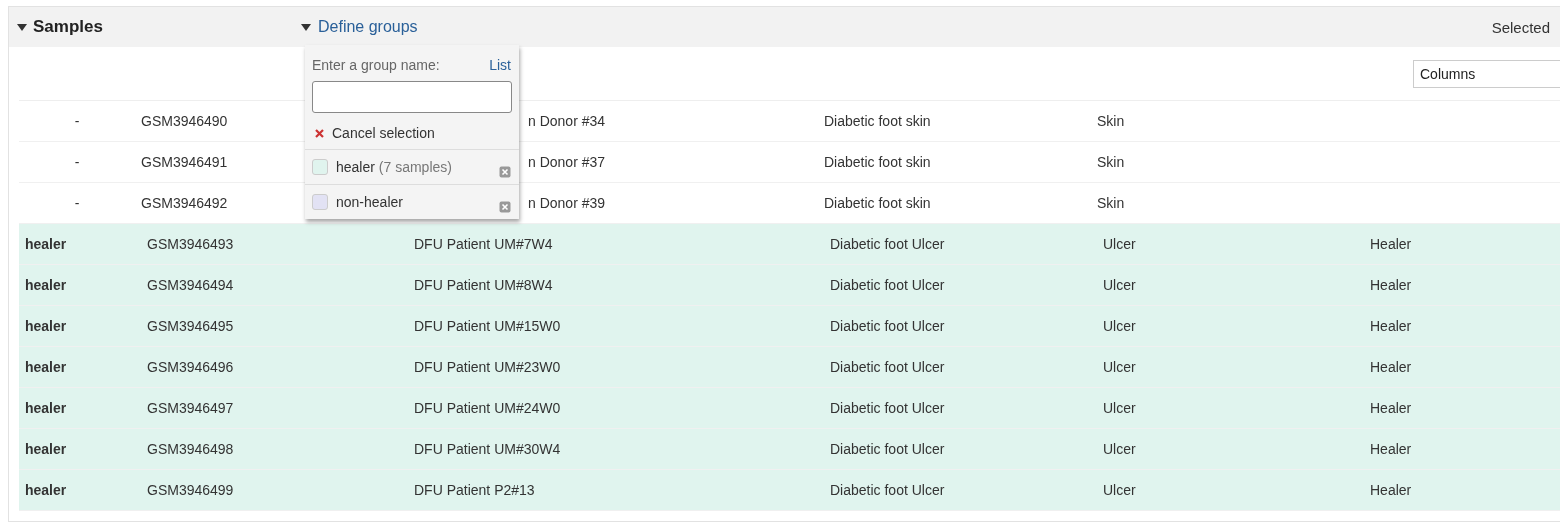 The width and height of the screenshot is (1560, 528). What do you see at coordinates (487, 326) in the screenshot?
I see `table-cell: DFU Patient UM#15W0` at bounding box center [487, 326].